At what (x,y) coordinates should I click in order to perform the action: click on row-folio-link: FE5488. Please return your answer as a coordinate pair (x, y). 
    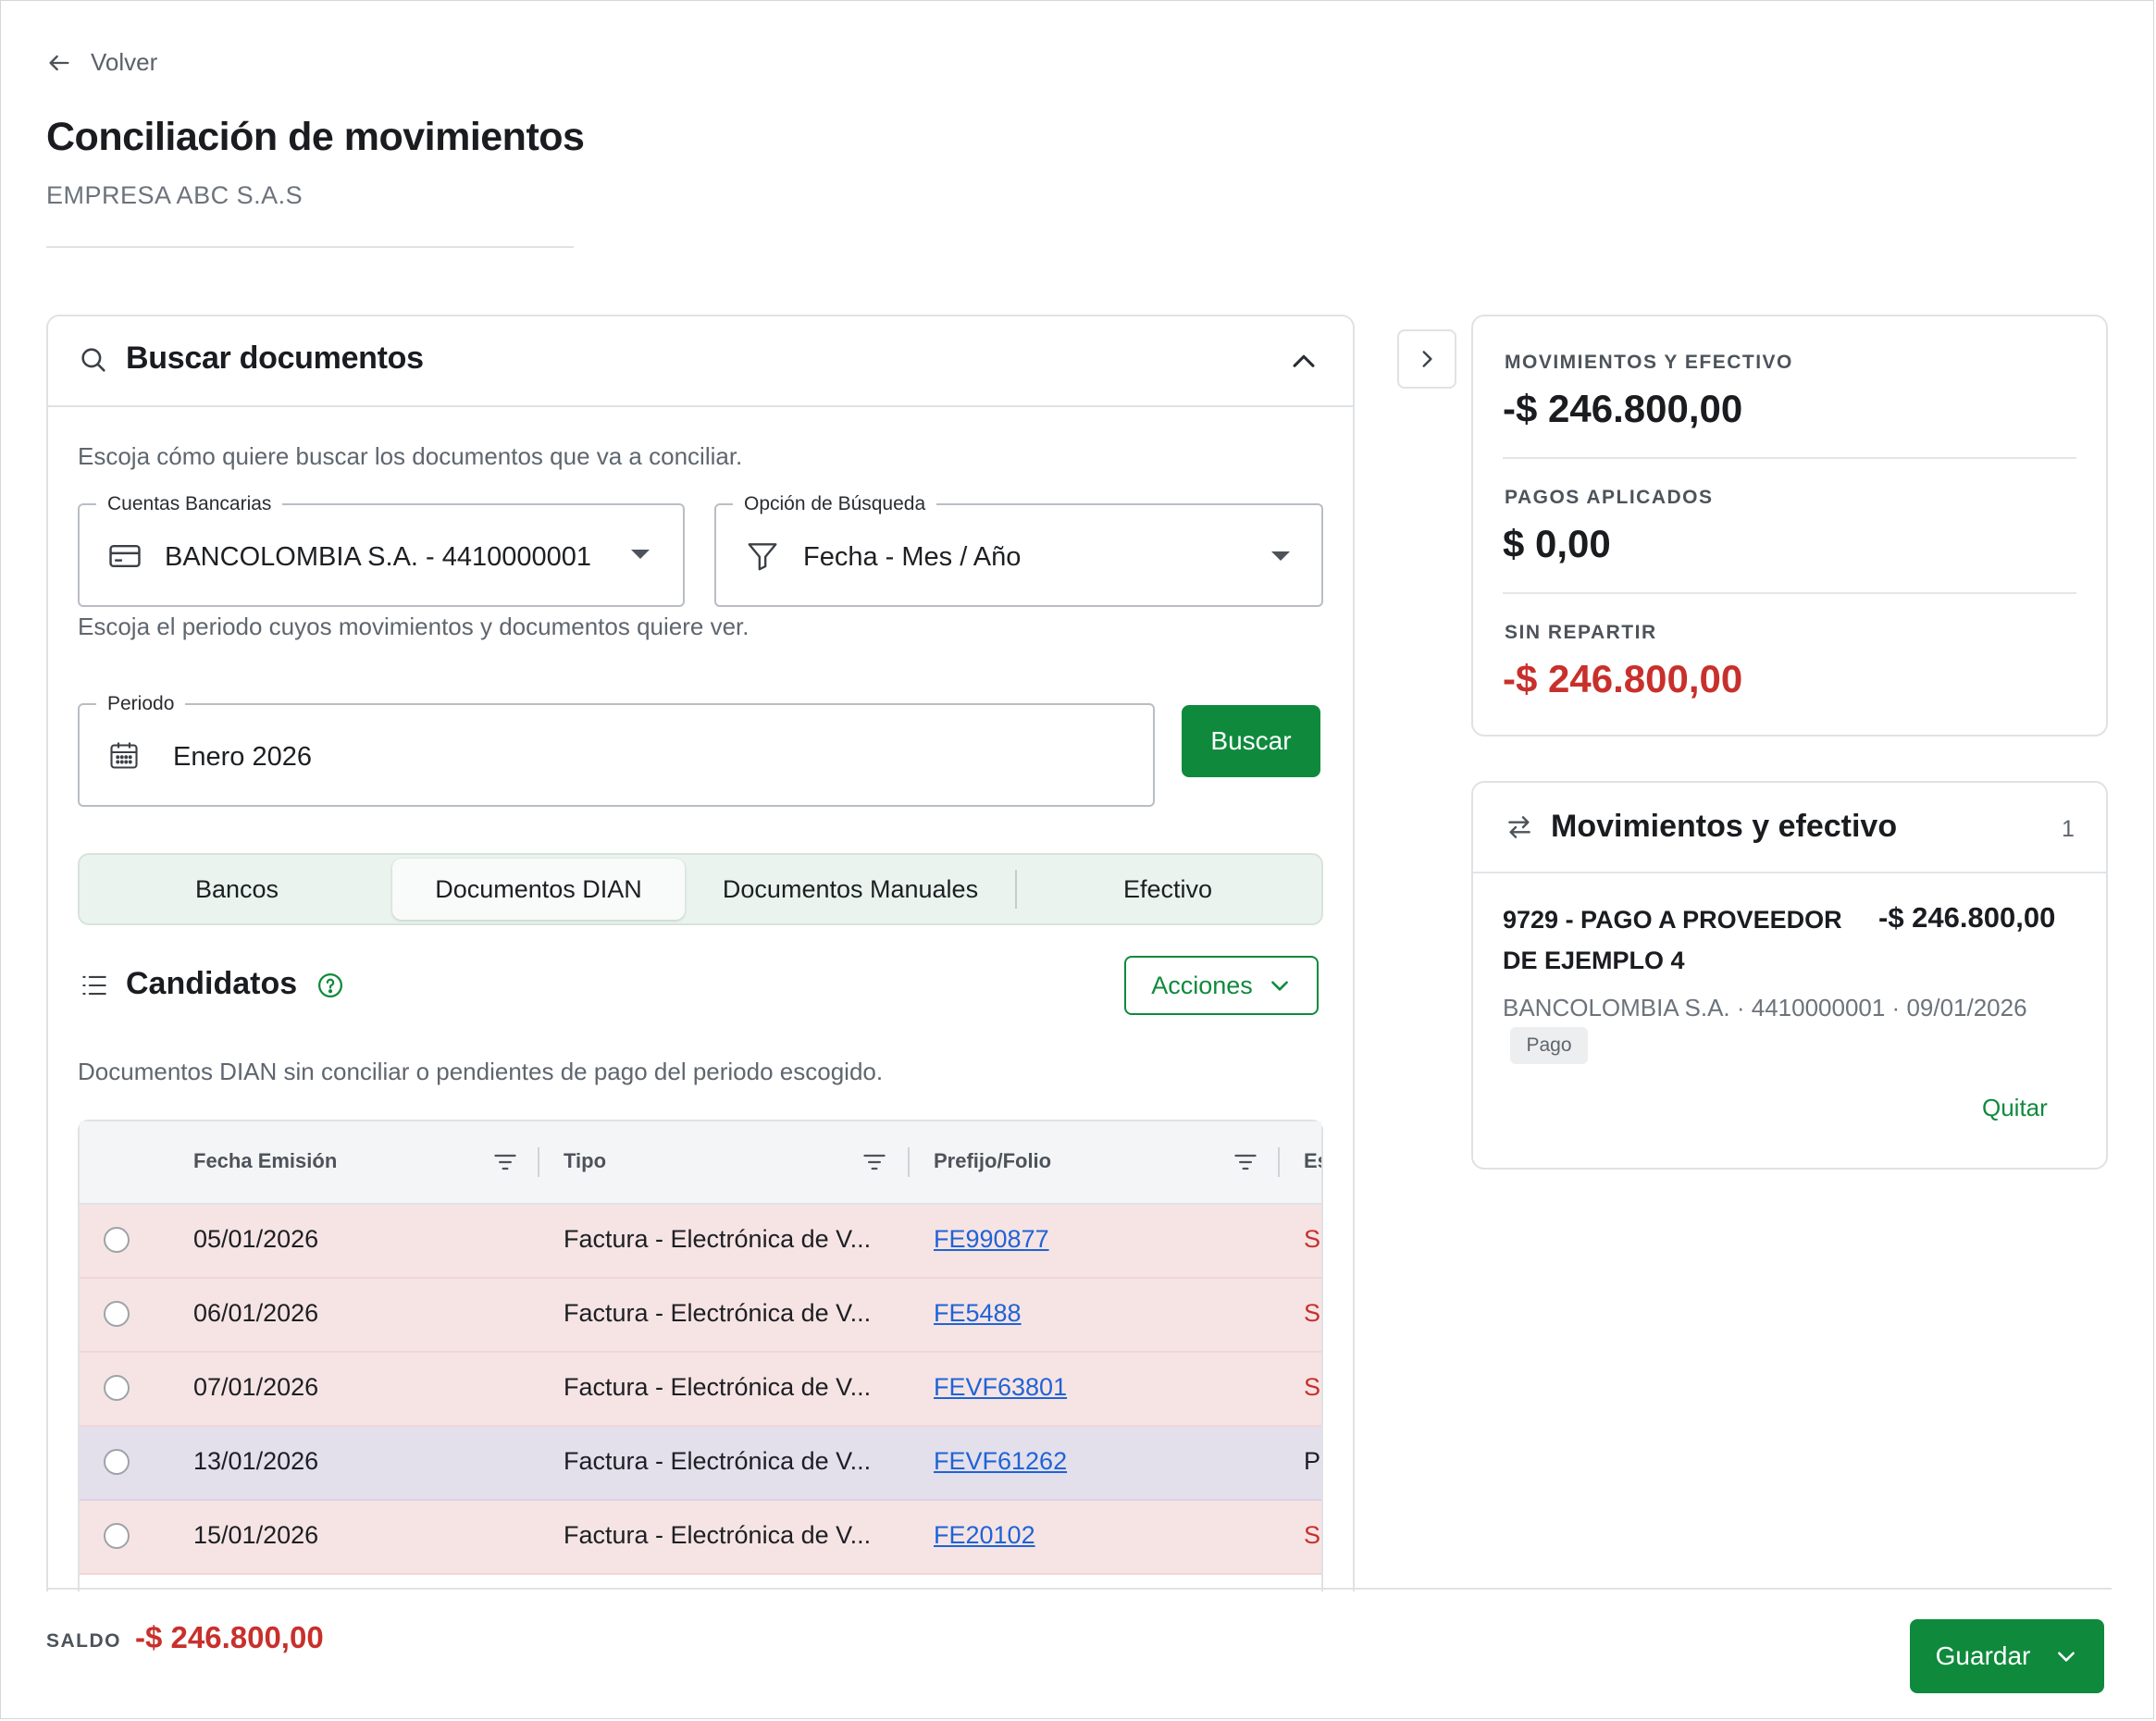
    Looking at the image, I should click on (978, 1313).